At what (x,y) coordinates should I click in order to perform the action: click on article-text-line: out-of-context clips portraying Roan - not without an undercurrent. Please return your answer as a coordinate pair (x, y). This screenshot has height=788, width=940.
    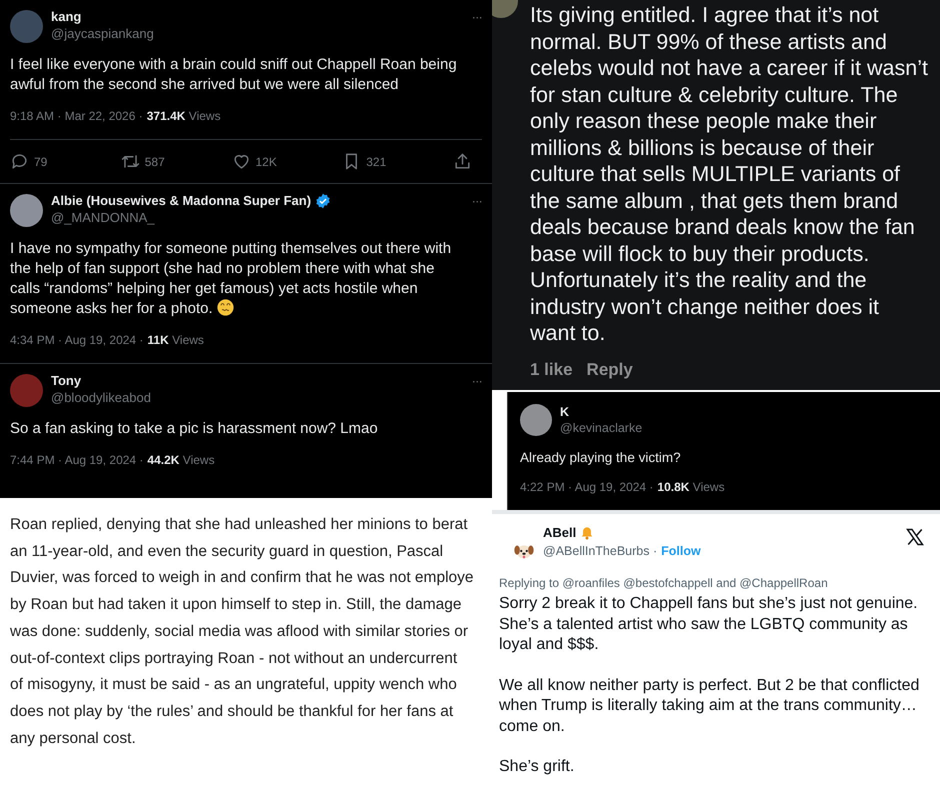
    Looking at the image, I should click on (234, 658).